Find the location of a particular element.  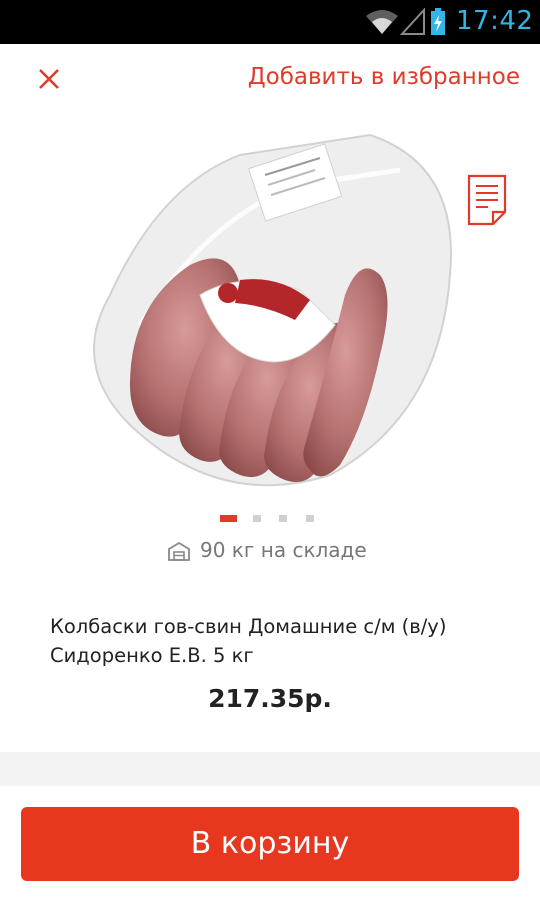

close-icon is located at coordinates (49, 79).